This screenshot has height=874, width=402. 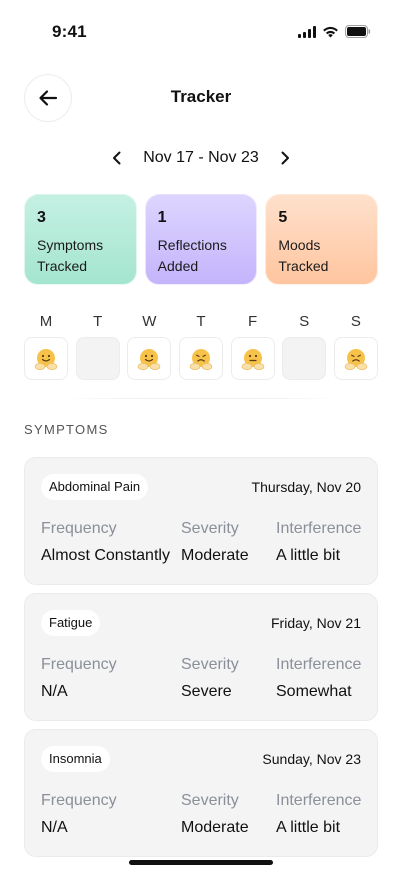 What do you see at coordinates (162, 217) in the screenshot?
I see `stat-count: 1` at bounding box center [162, 217].